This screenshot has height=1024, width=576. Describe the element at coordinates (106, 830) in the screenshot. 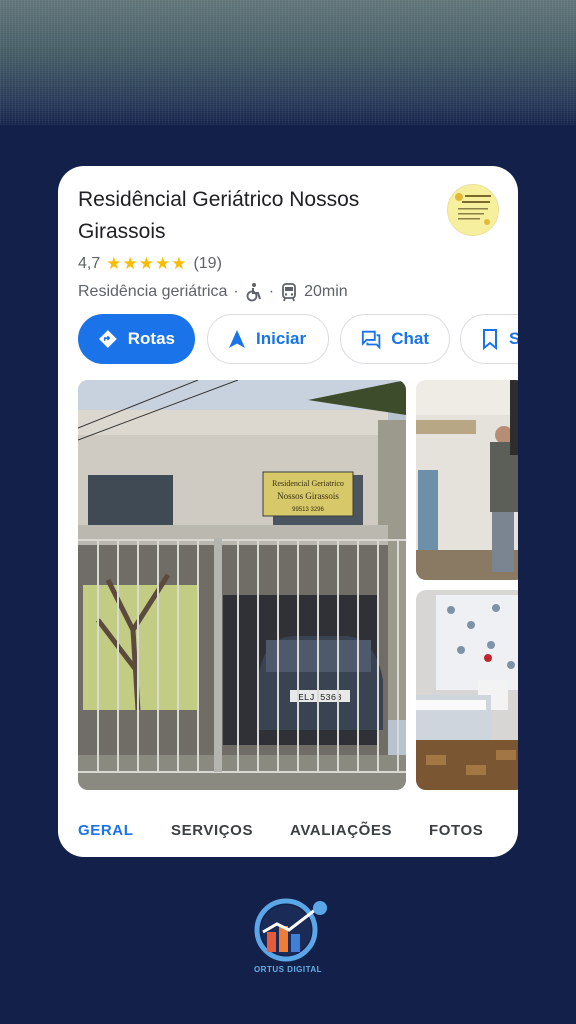

I see `tab-geral: GERAL` at that location.